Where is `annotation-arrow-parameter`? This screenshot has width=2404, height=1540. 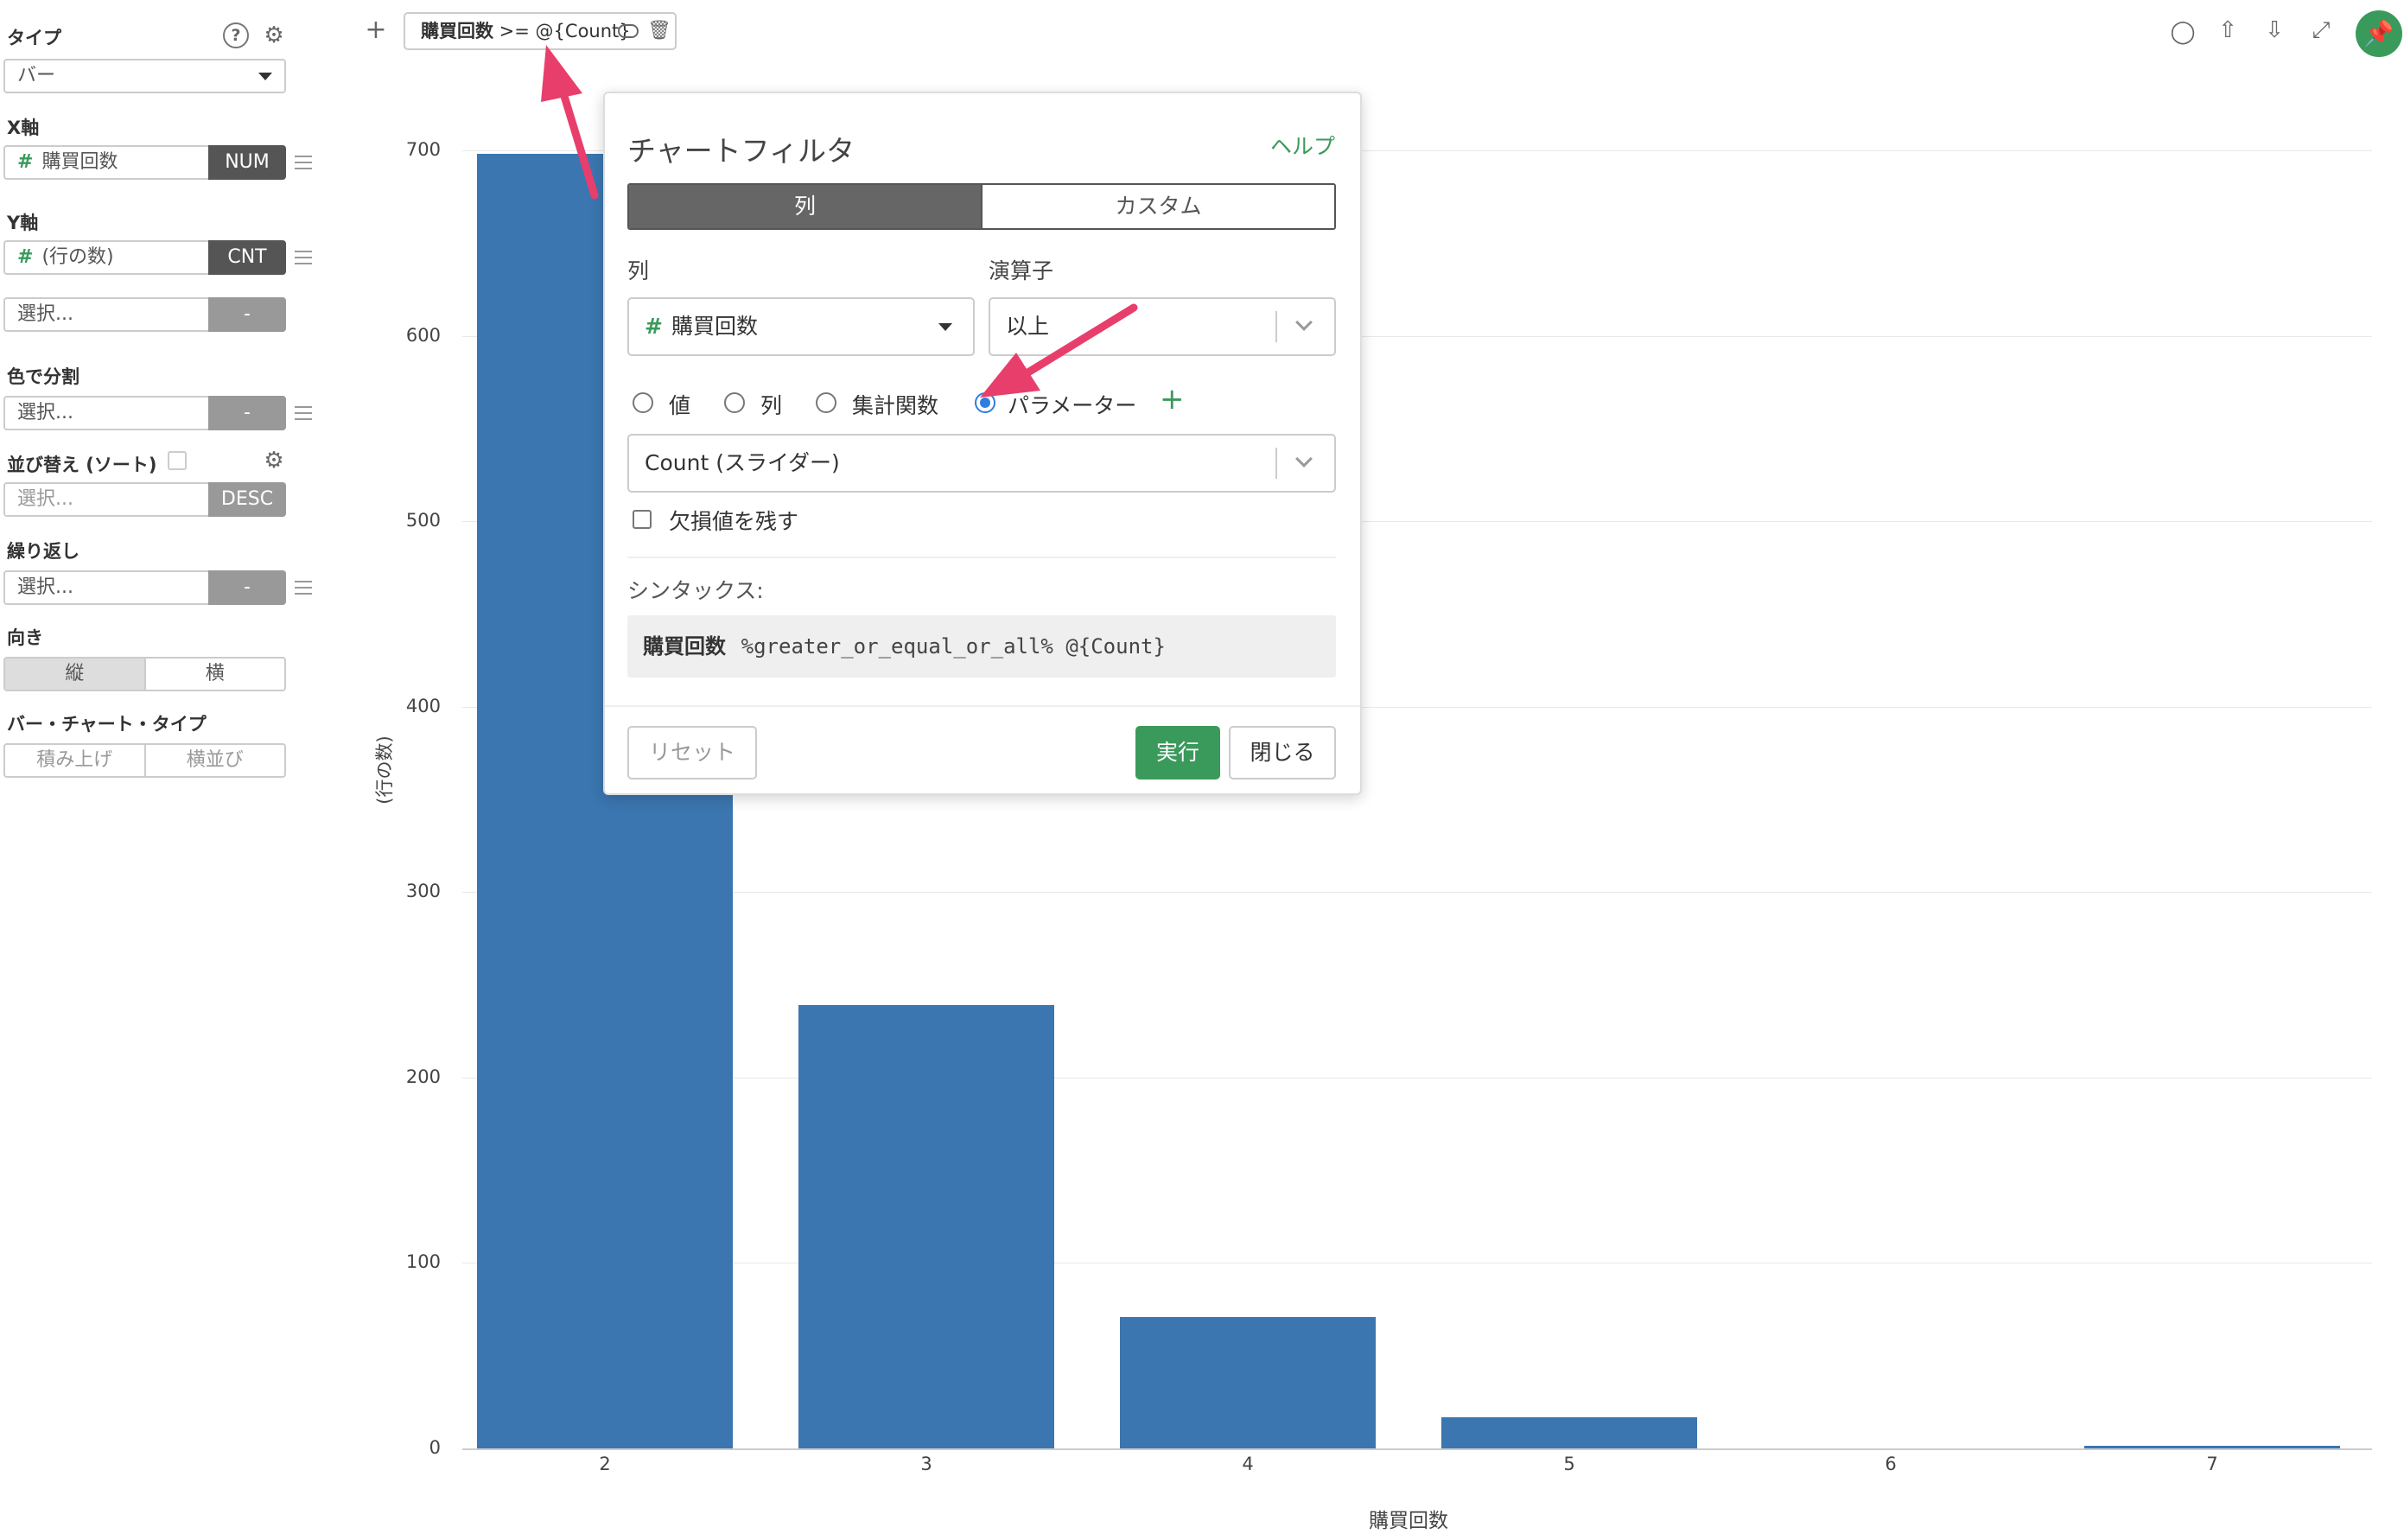 annotation-arrow-parameter is located at coordinates (1059, 350).